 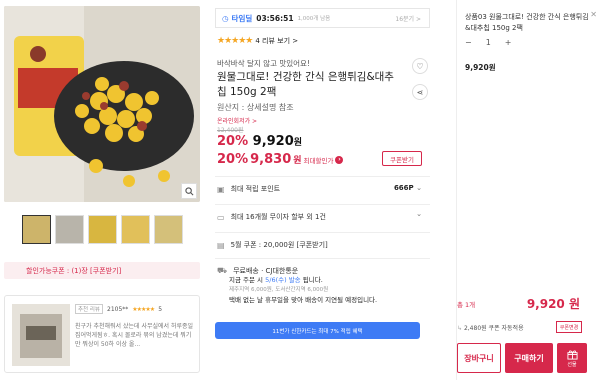 I want to click on price-value: 9,920, so click(x=273, y=141).